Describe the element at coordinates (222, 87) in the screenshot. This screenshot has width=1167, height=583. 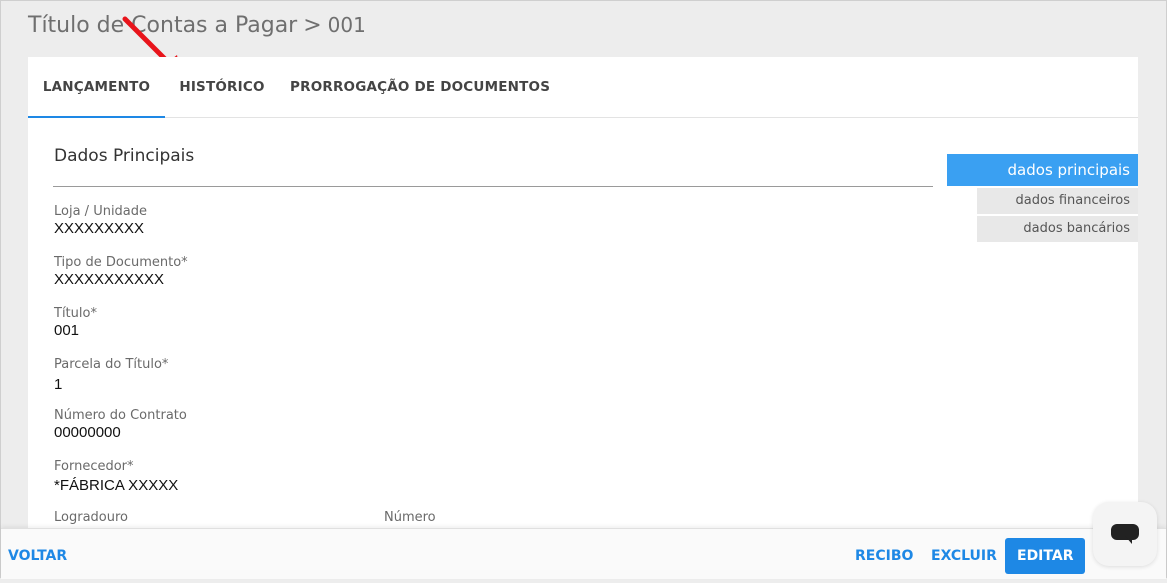
I see `tab-historico: HISTÓRICO` at that location.